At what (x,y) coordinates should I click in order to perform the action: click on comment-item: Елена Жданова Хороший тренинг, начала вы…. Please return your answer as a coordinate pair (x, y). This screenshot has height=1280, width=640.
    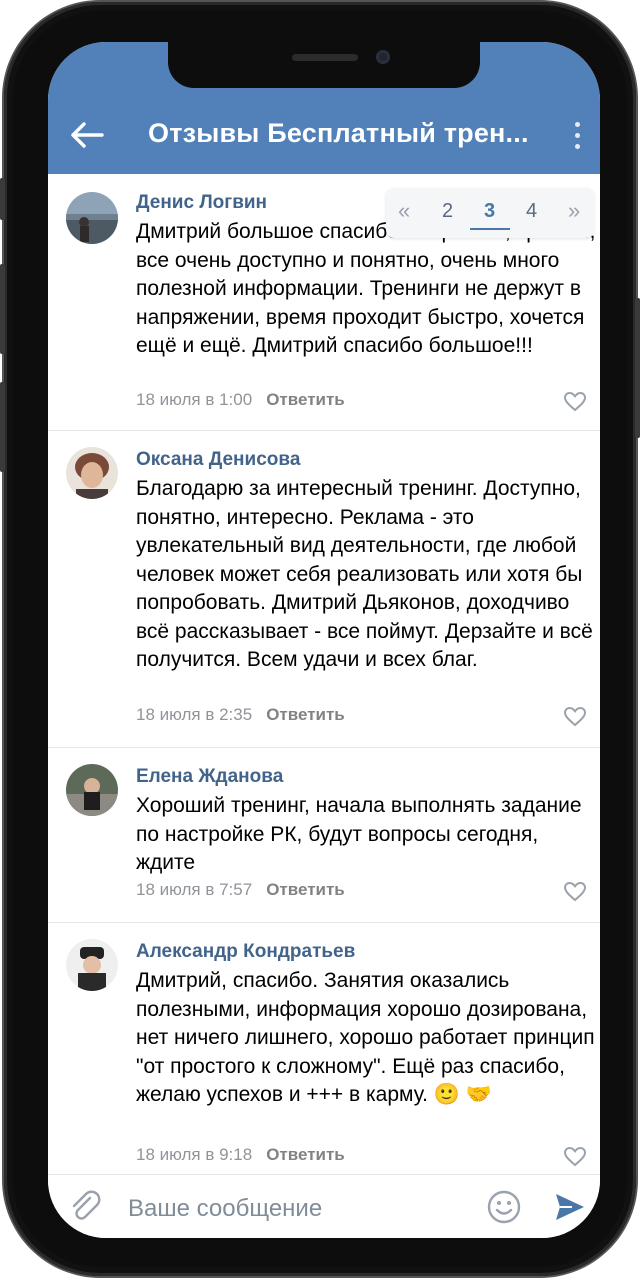
    Looking at the image, I should click on (324, 835).